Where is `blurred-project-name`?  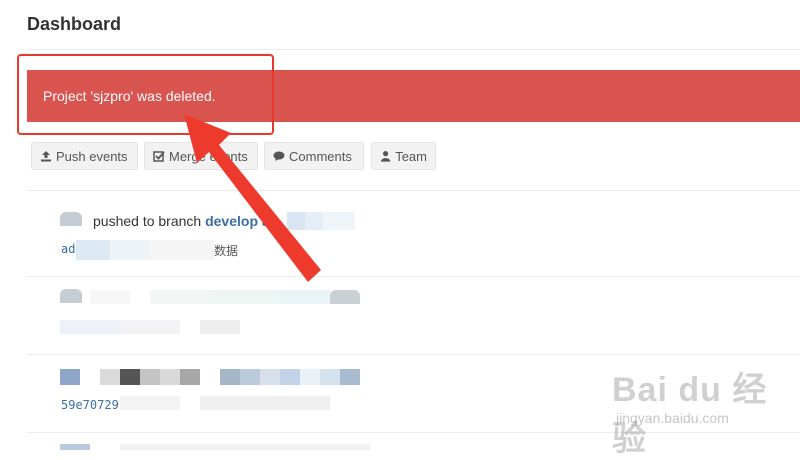 blurred-project-name is located at coordinates (321, 221).